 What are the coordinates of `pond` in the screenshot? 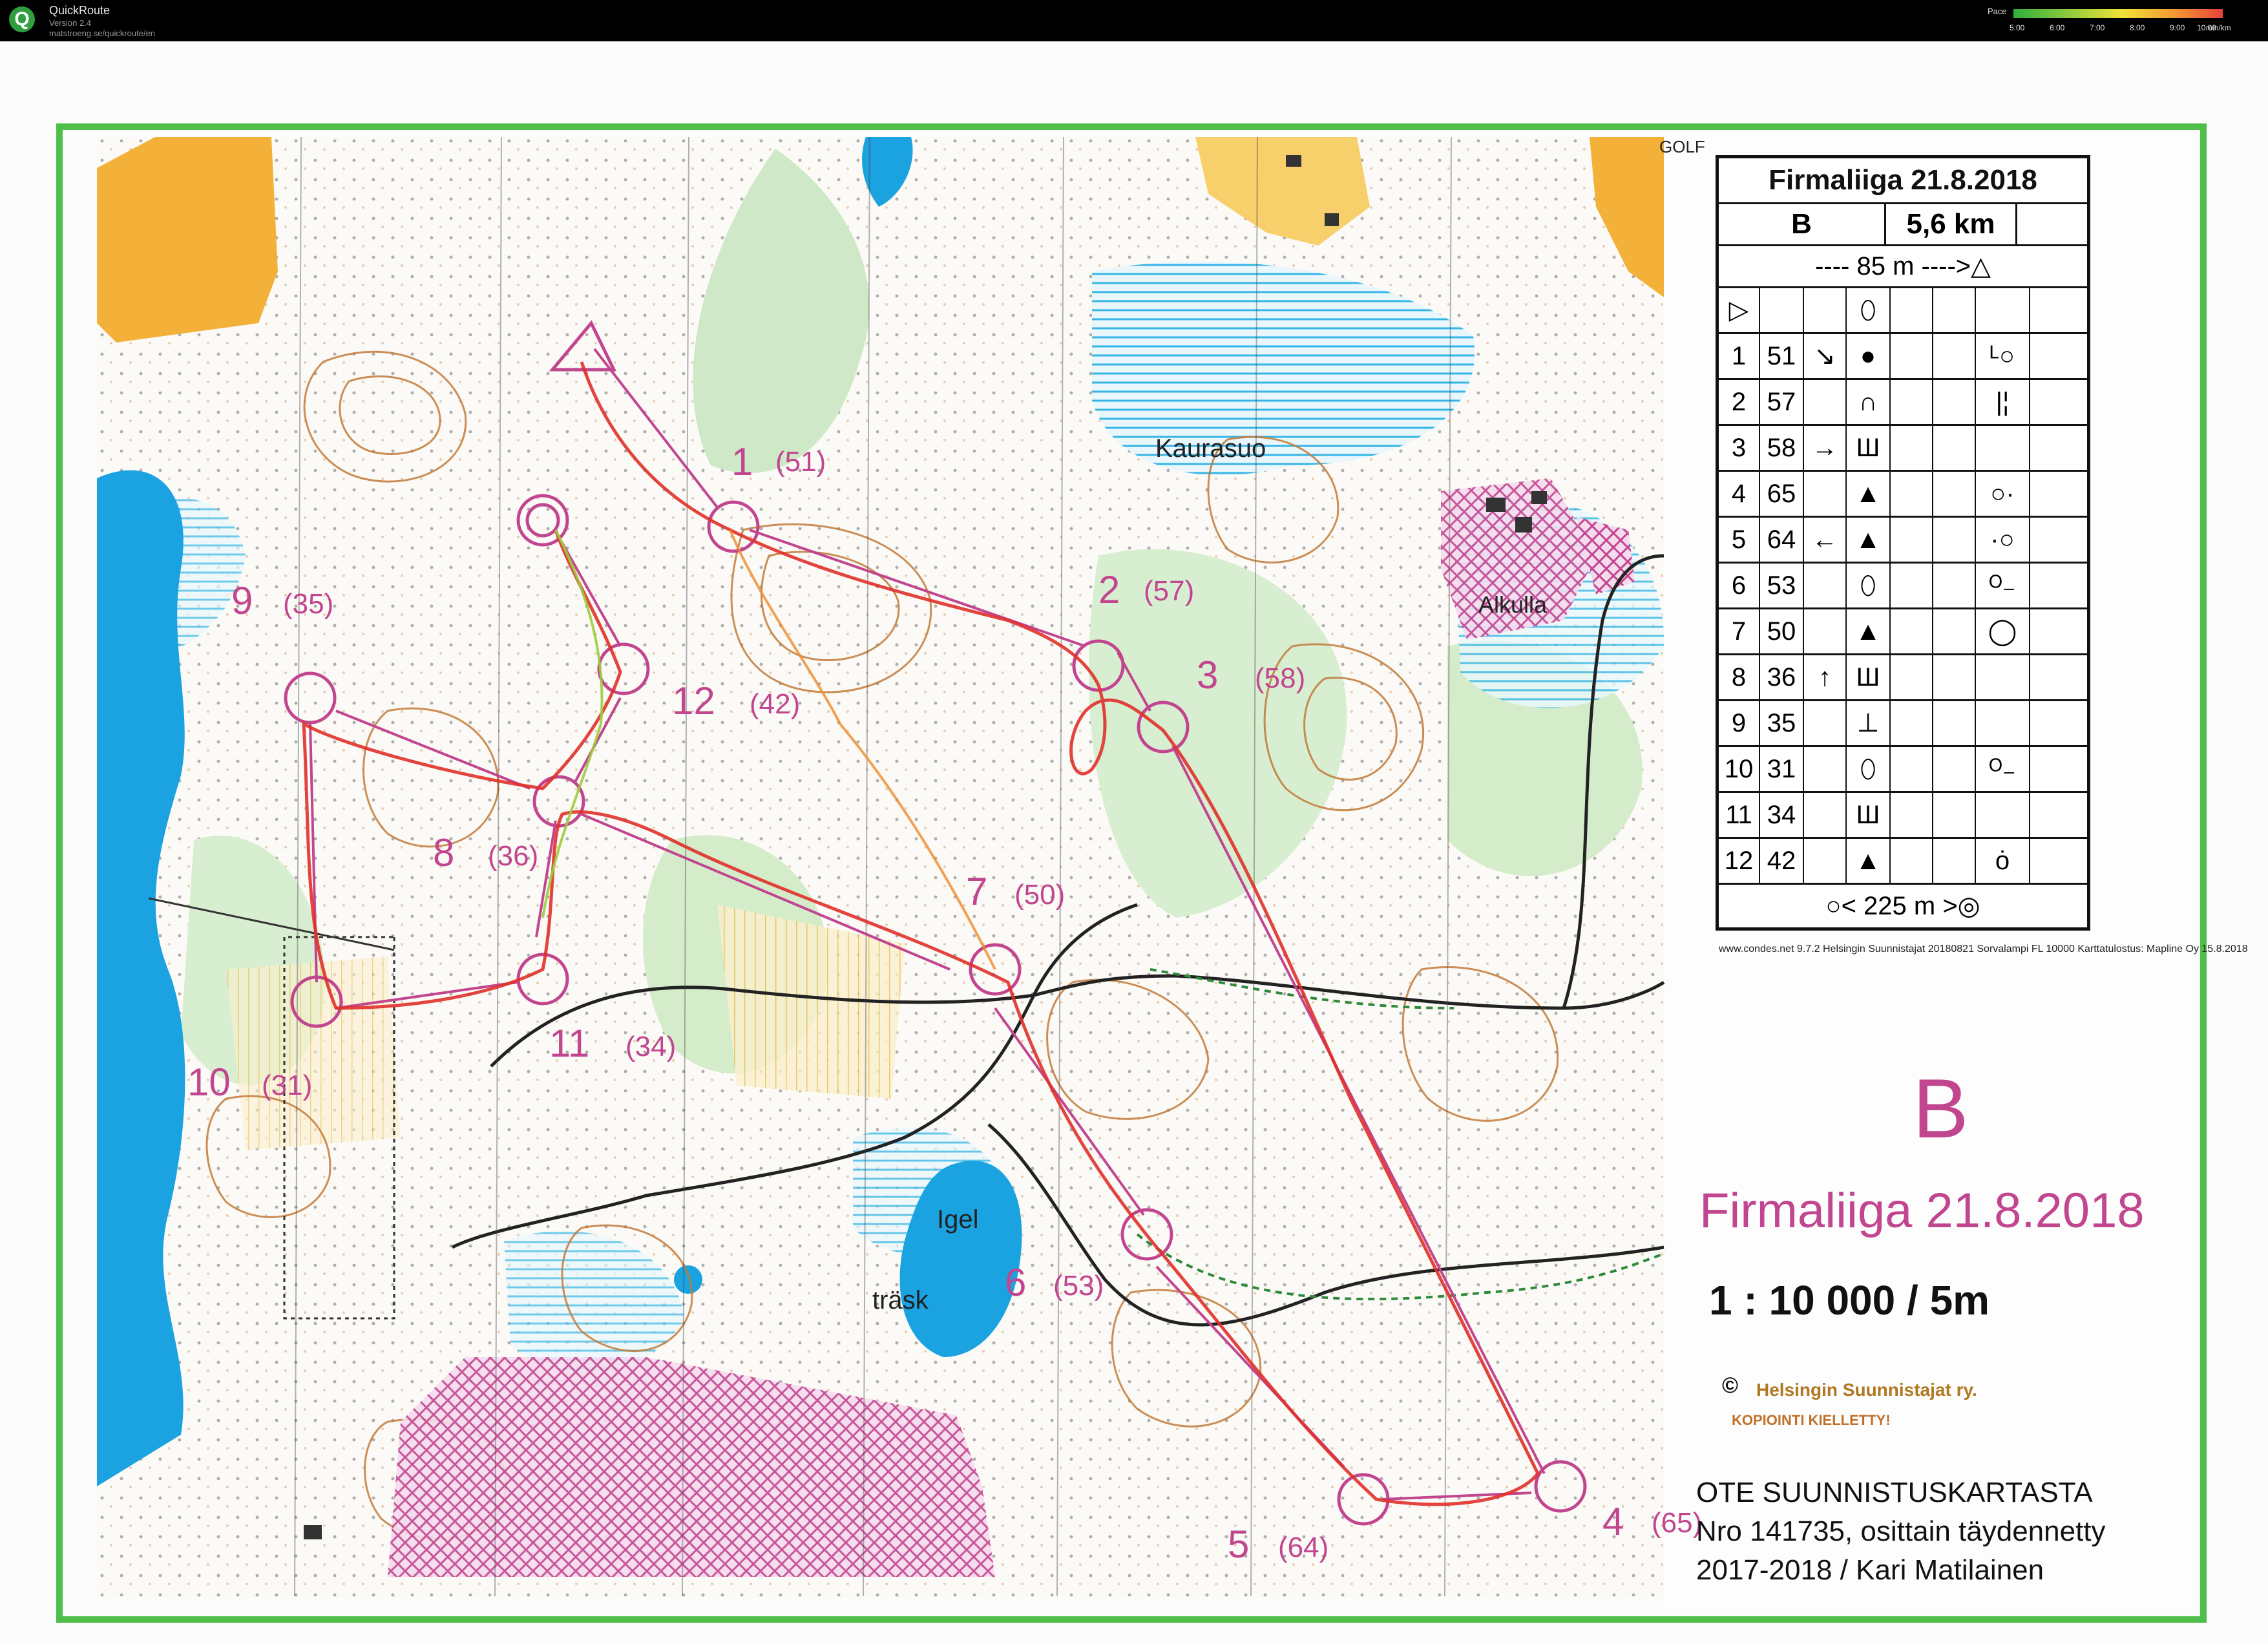 It's located at (688, 1280).